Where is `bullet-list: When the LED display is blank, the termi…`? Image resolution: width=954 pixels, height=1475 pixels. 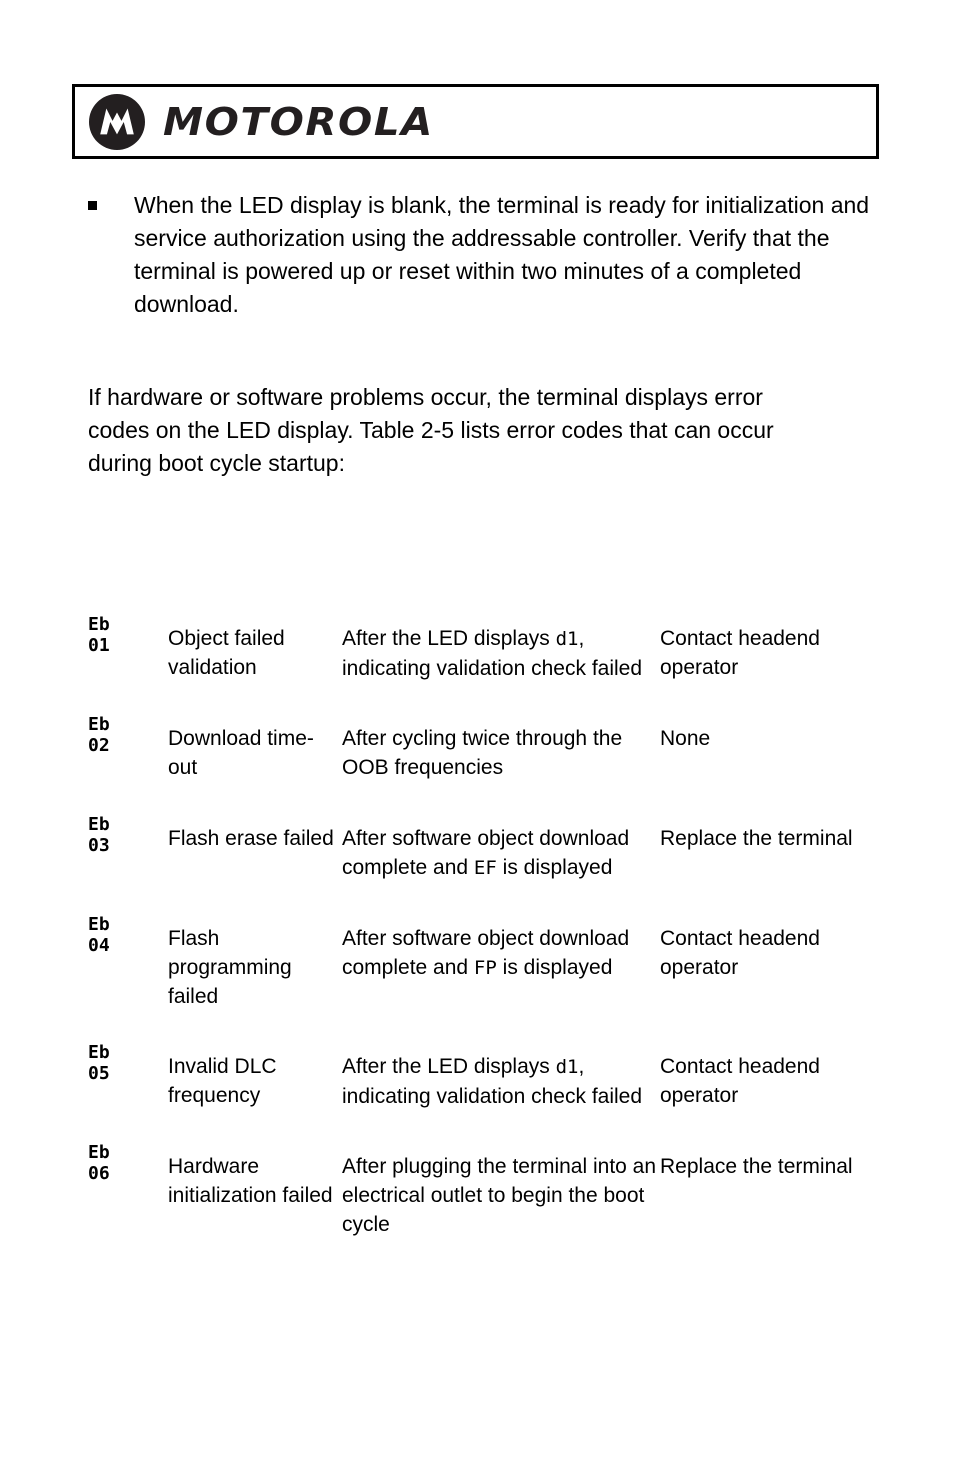
bullet-list: When the LED display is blank, the termi… is located at coordinates (488, 255).